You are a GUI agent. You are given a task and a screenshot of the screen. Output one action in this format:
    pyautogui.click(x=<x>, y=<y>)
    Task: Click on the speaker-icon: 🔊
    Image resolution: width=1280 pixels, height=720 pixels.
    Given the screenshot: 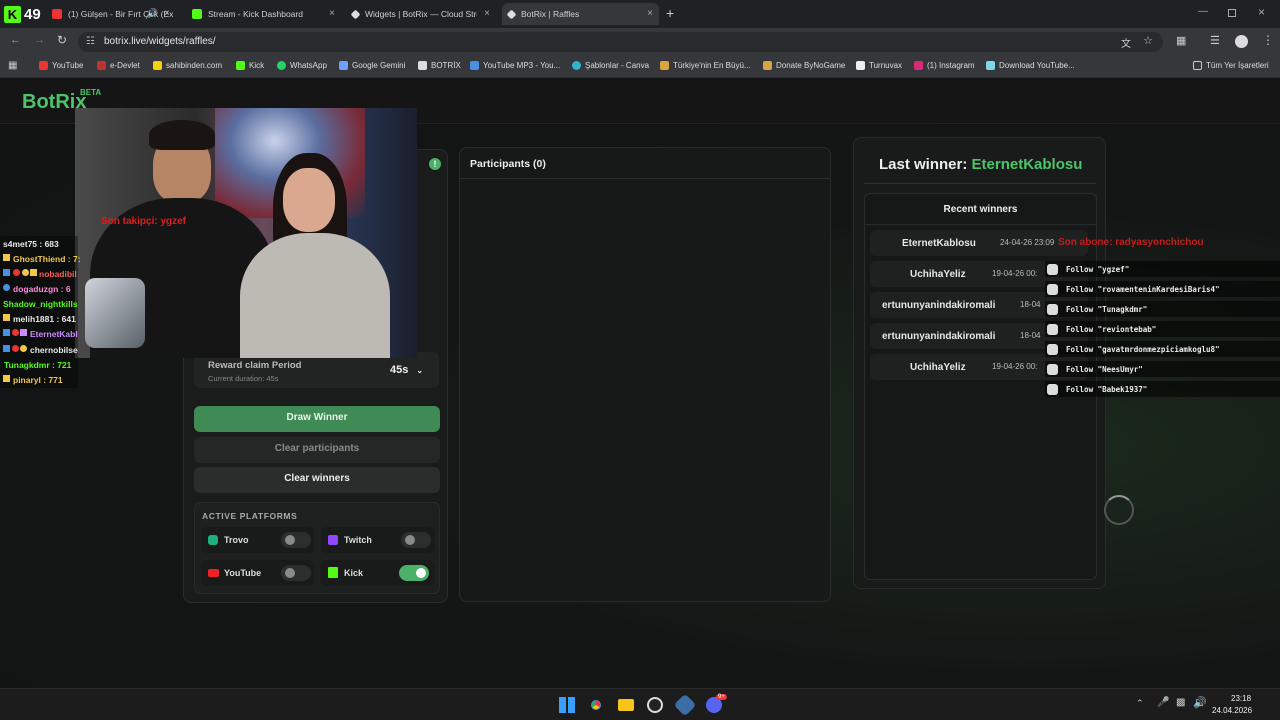 What is the action you would take?
    pyautogui.click(x=152, y=13)
    